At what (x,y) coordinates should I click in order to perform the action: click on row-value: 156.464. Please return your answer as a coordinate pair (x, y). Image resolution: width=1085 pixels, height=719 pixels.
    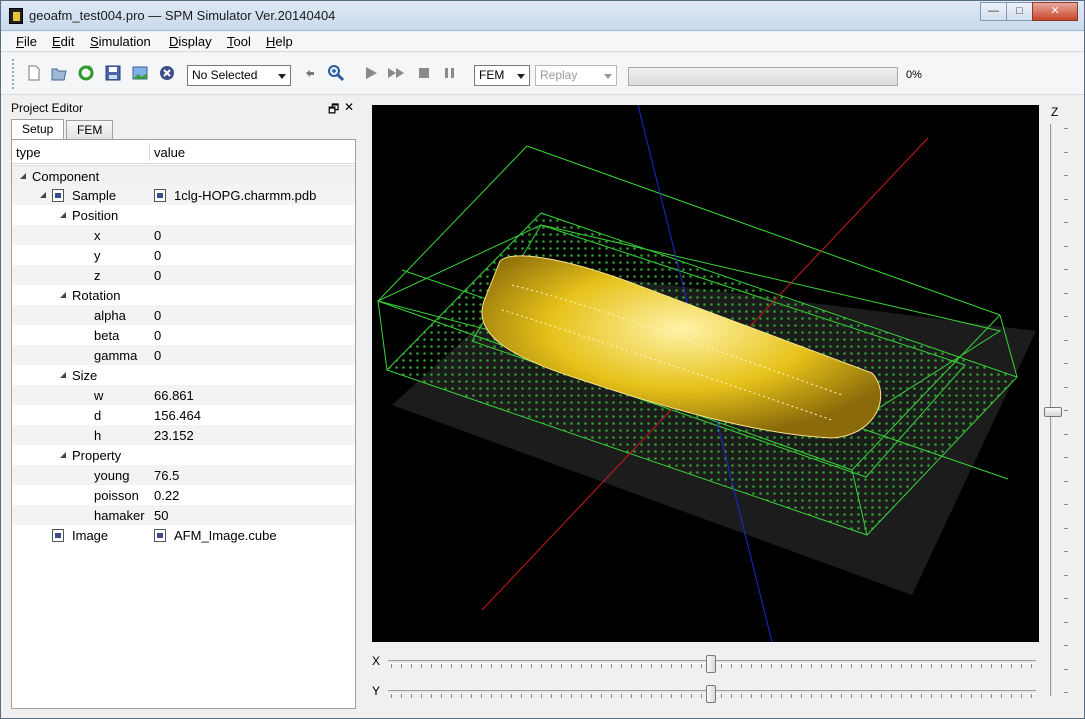
    Looking at the image, I should click on (177, 415).